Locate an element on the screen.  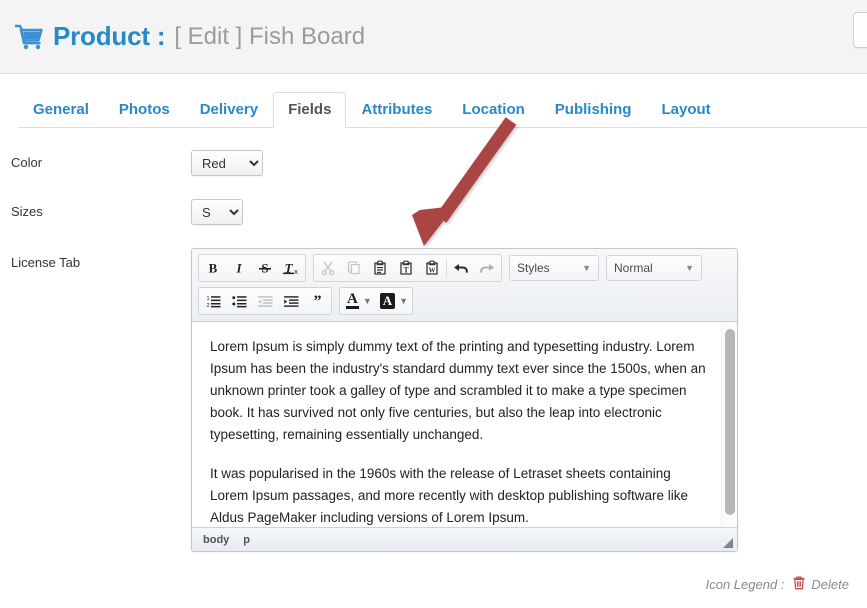
legend-item-delete: Delete is located at coordinates (820, 584).